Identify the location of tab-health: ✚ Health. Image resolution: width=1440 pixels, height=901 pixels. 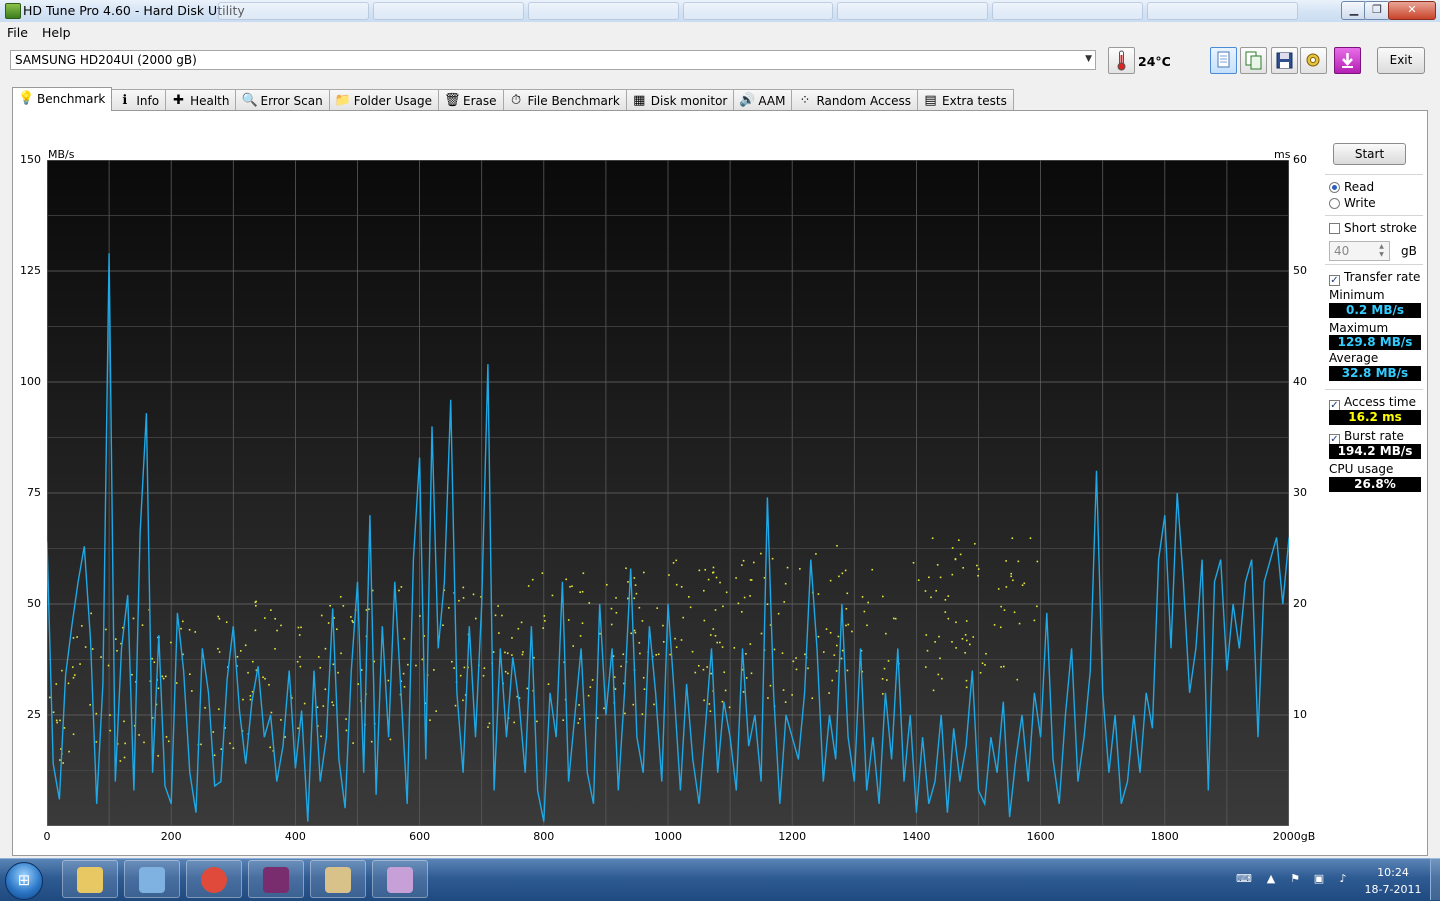
(201, 100).